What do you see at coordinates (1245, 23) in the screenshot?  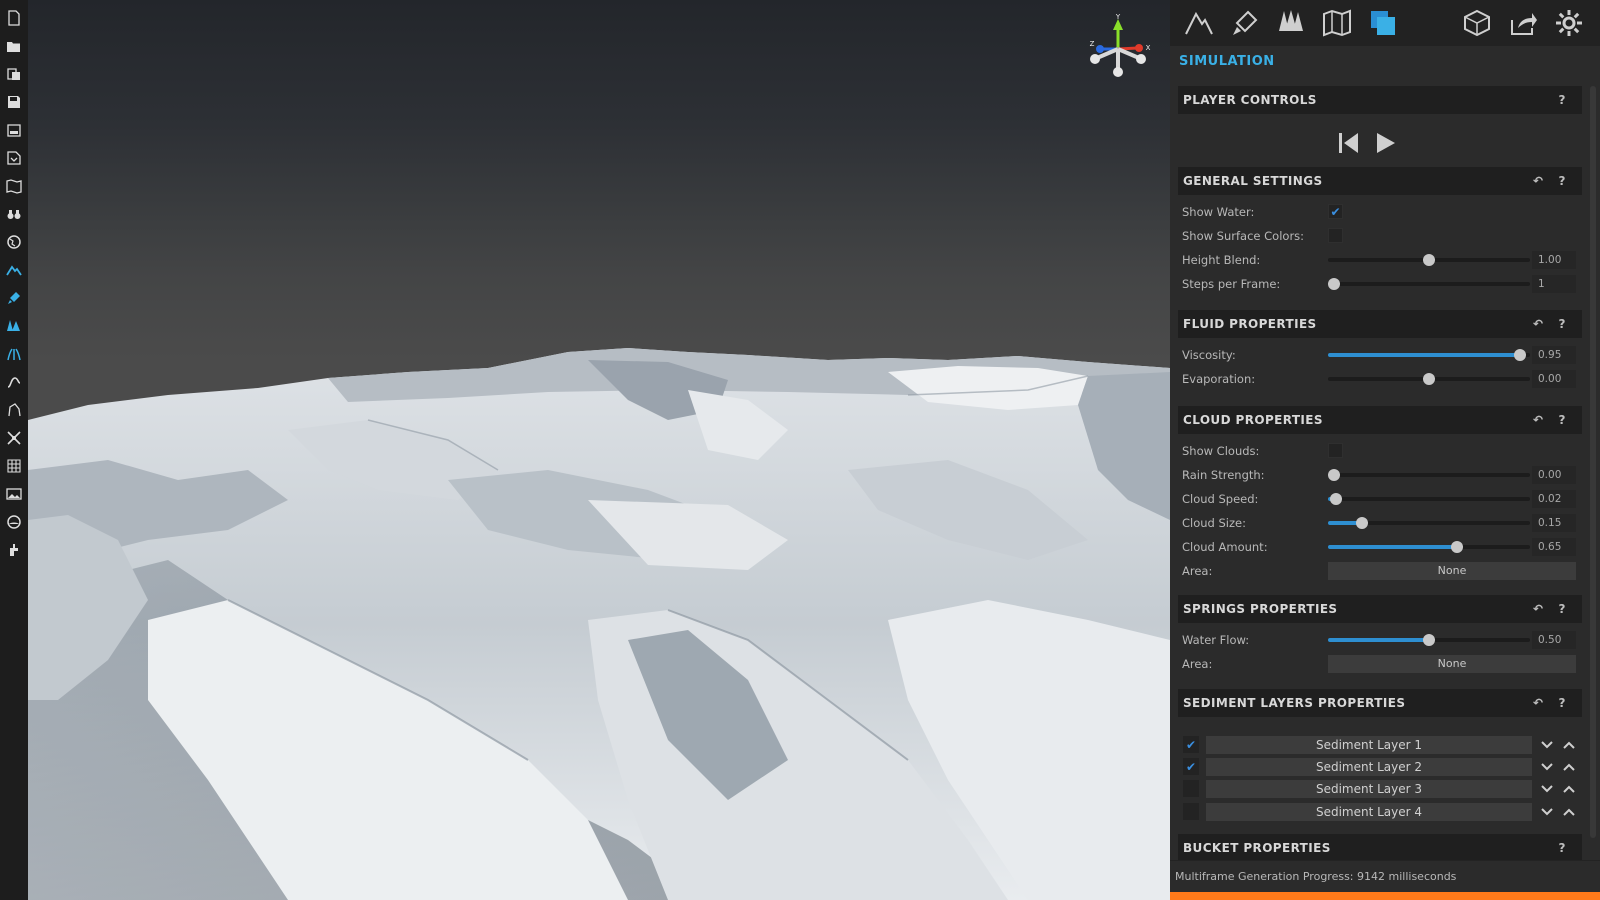 I see `sculpt-mode-icon` at bounding box center [1245, 23].